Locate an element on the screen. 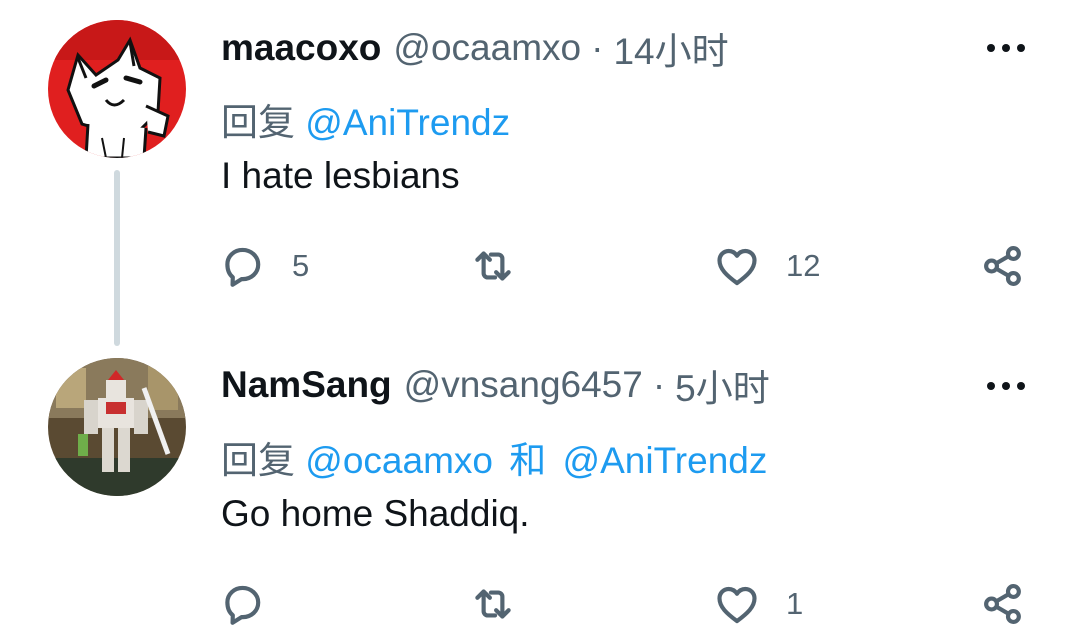  tweet-actions: 5 12 is located at coordinates (628, 266).